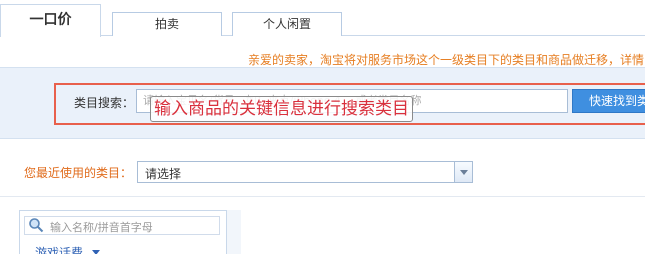  I want to click on tab-auction: 拍卖, so click(167, 24).